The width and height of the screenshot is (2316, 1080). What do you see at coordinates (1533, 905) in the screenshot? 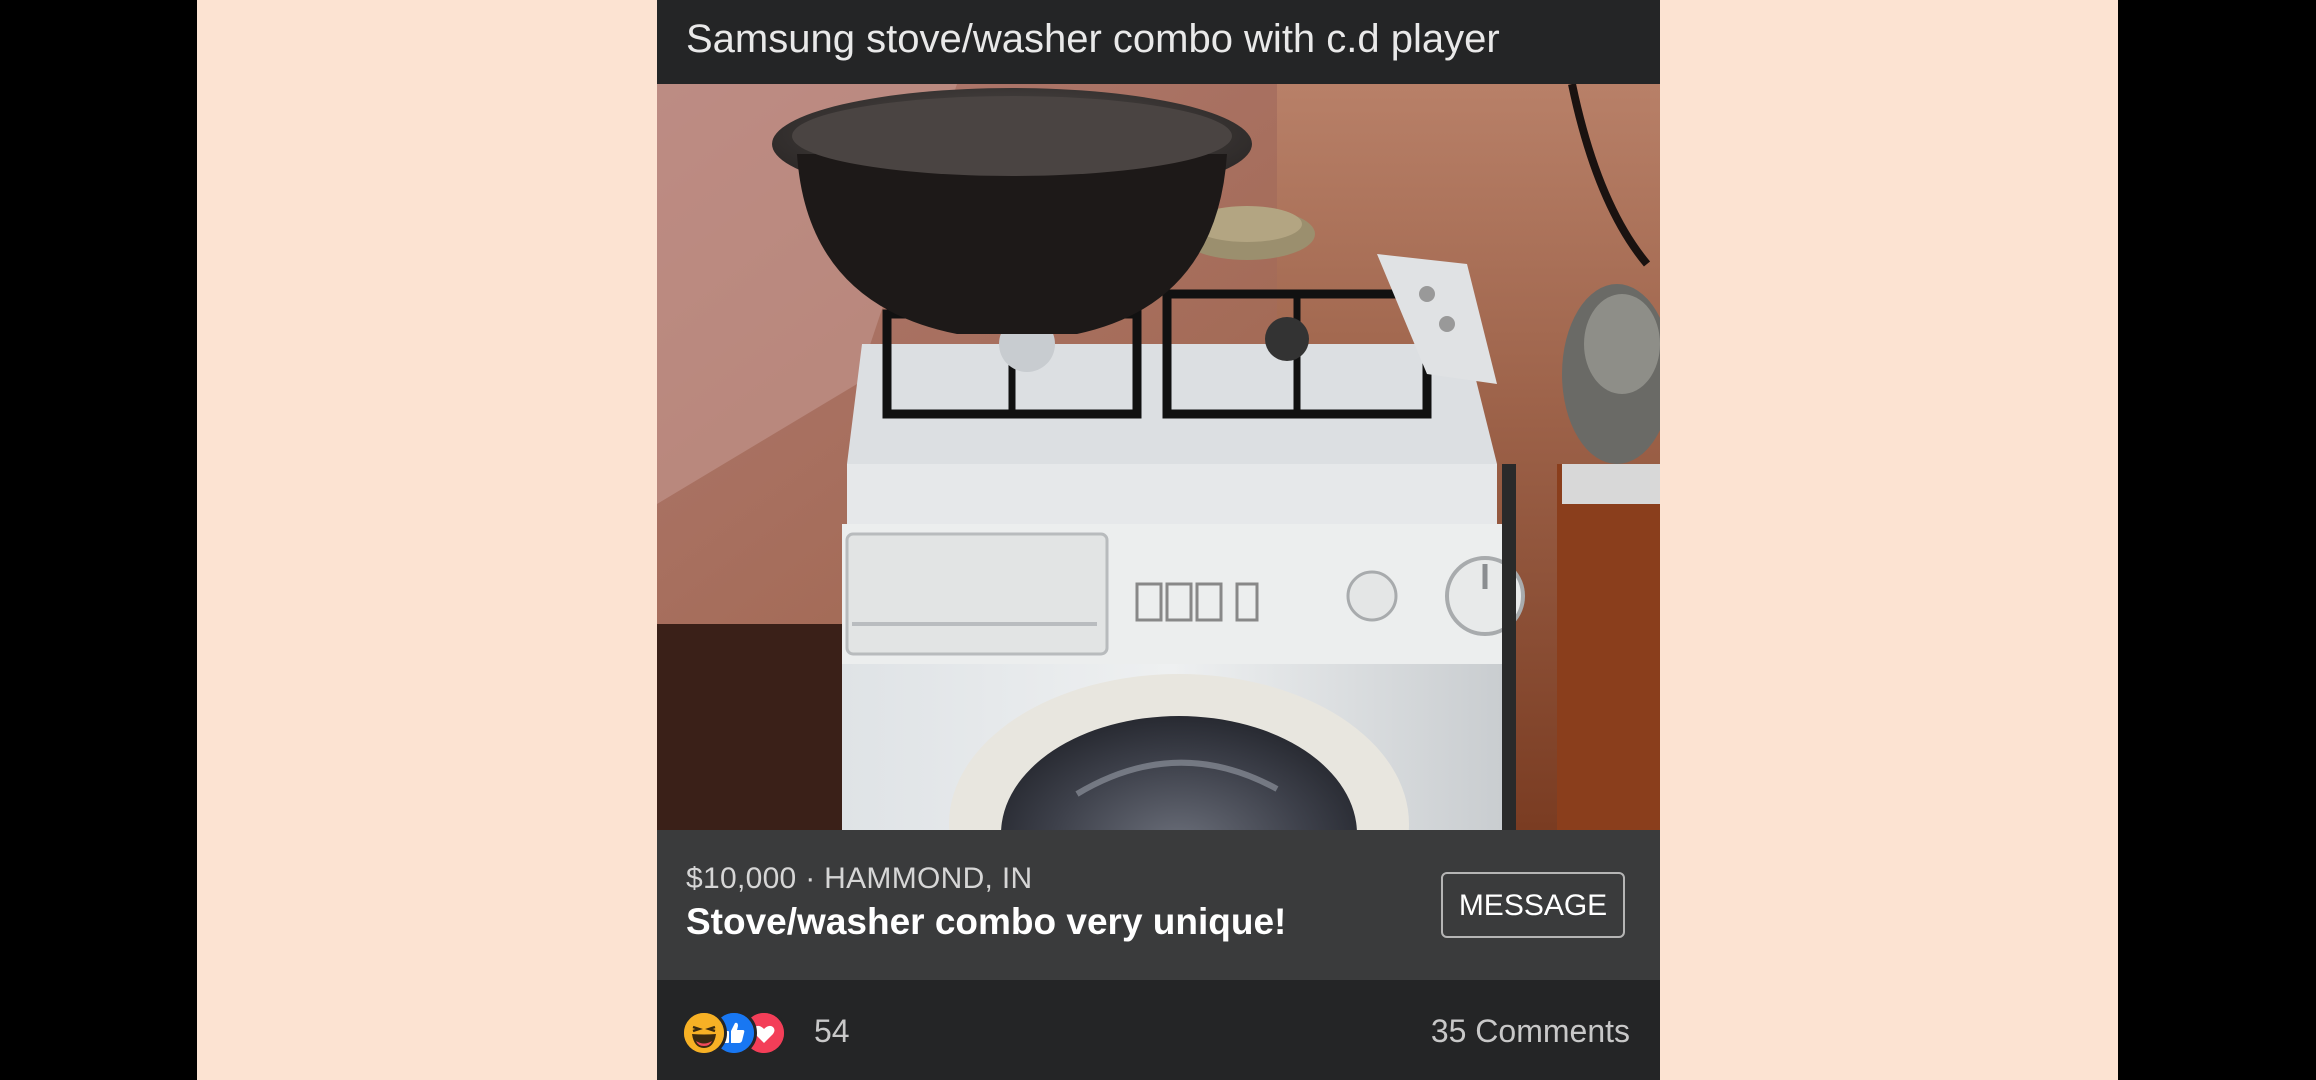
I see `message-button: MESSAGE` at bounding box center [1533, 905].